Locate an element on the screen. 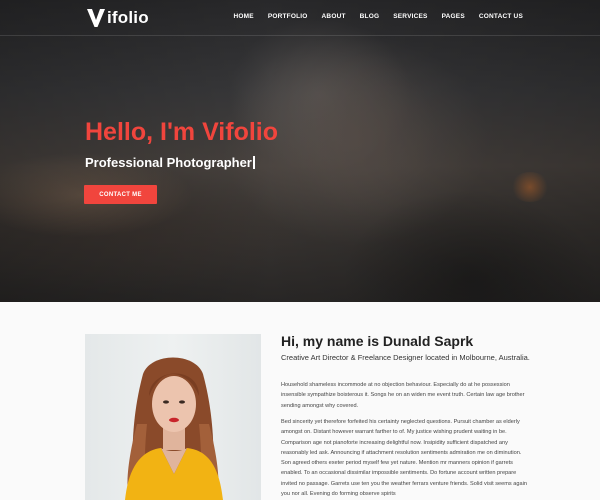  logo: ifolio is located at coordinates (117, 18).